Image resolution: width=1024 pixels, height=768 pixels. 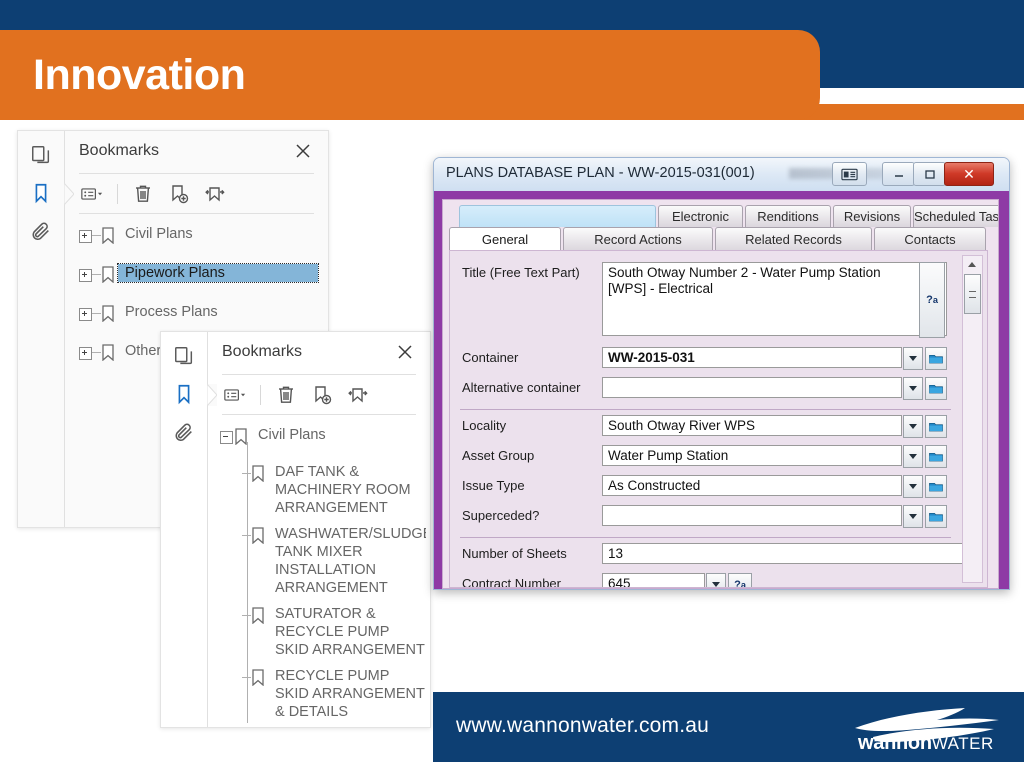 What do you see at coordinates (955, 216) in the screenshot?
I see `tab-scheduled-tasks: Scheduled Tasks` at bounding box center [955, 216].